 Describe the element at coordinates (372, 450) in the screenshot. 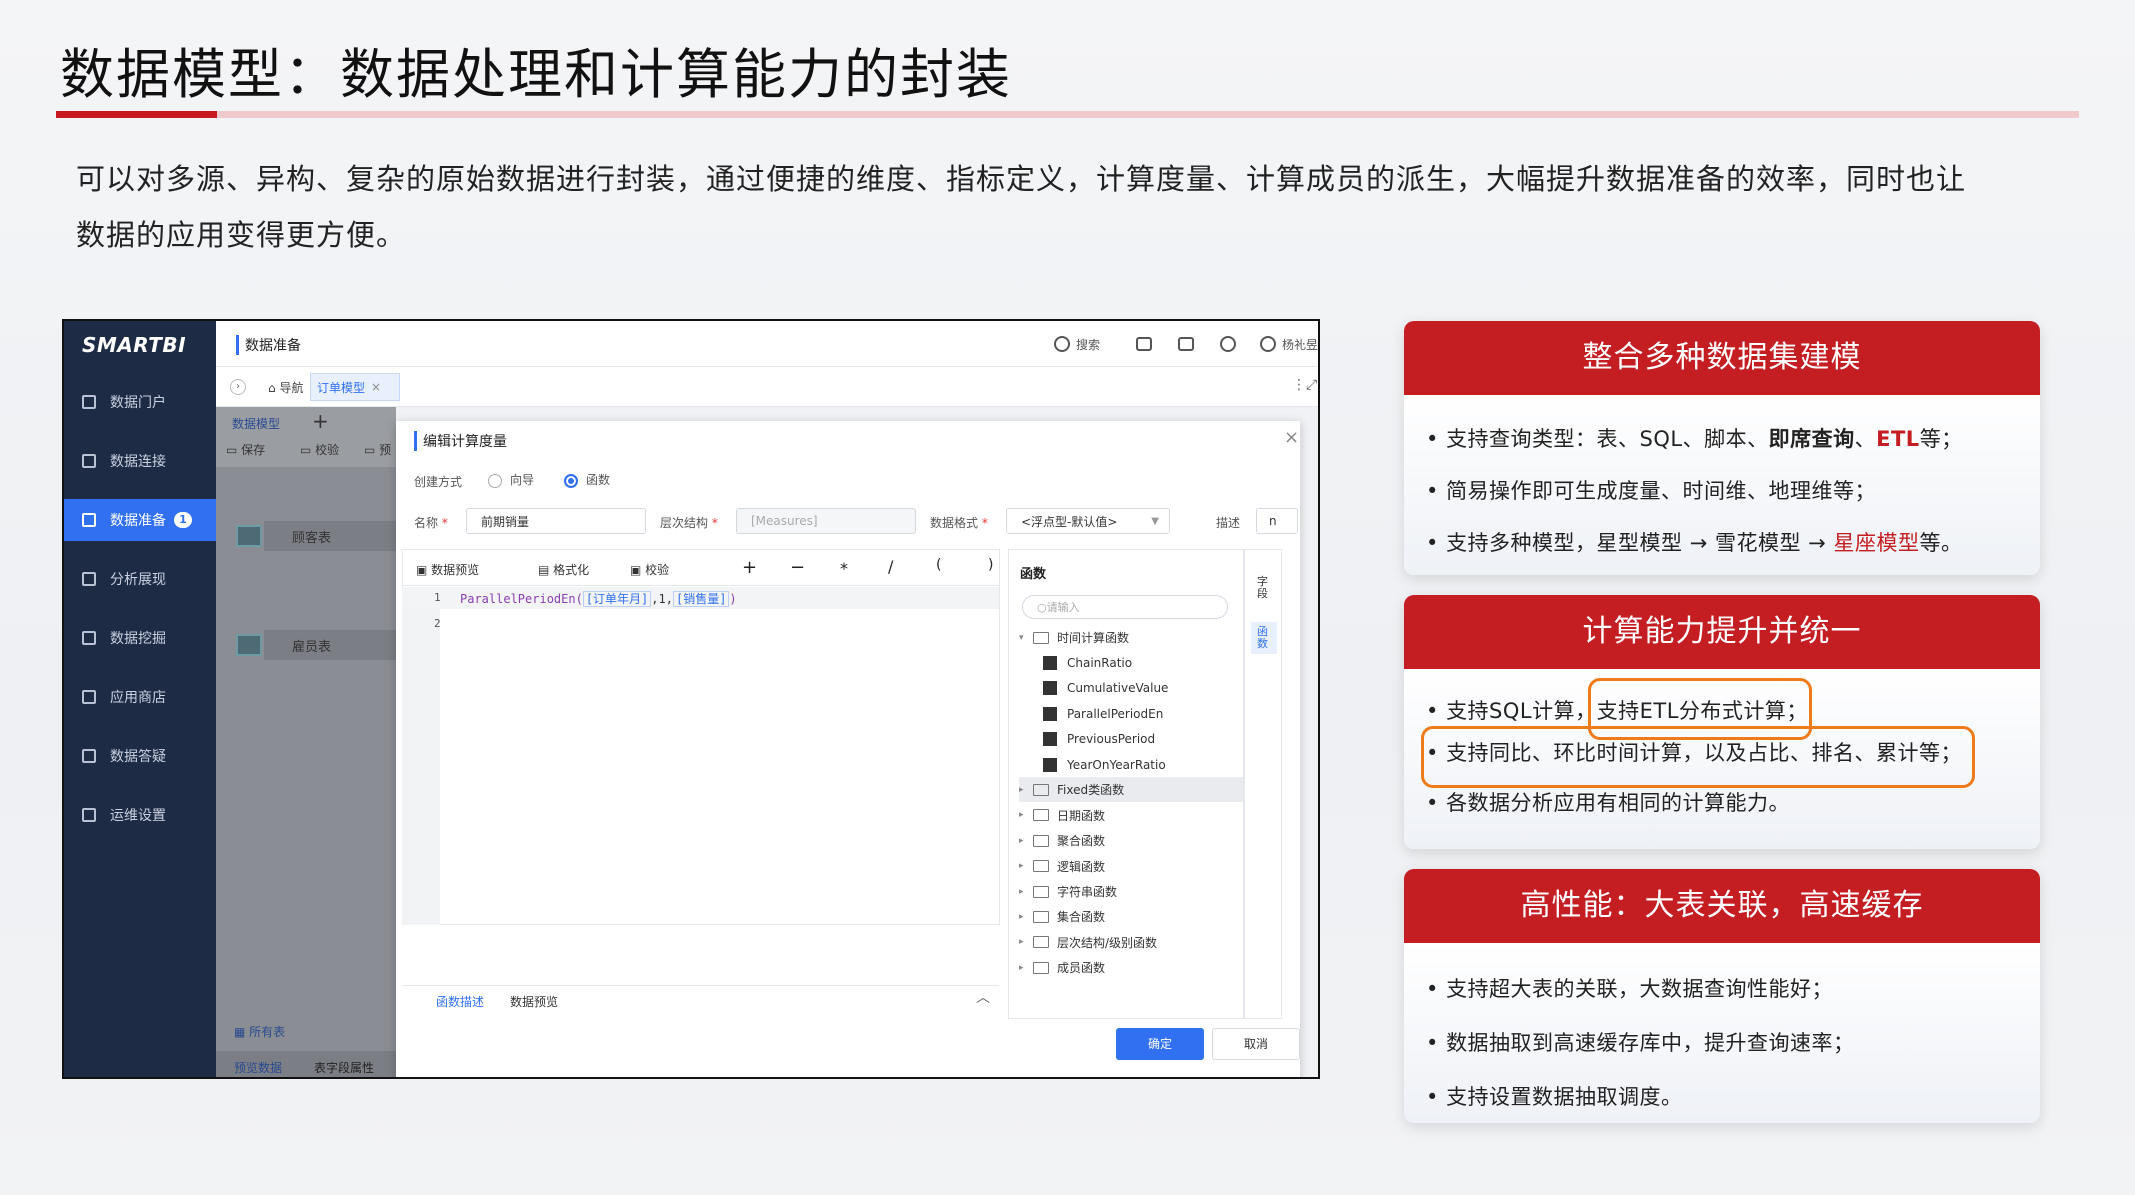

I see `tool-icon: ▭` at that location.